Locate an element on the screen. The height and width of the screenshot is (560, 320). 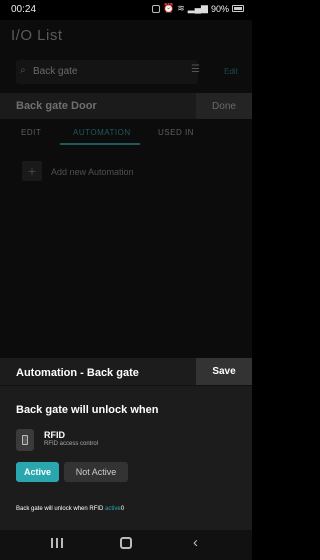
edit-link: Edit is located at coordinates (231, 71).